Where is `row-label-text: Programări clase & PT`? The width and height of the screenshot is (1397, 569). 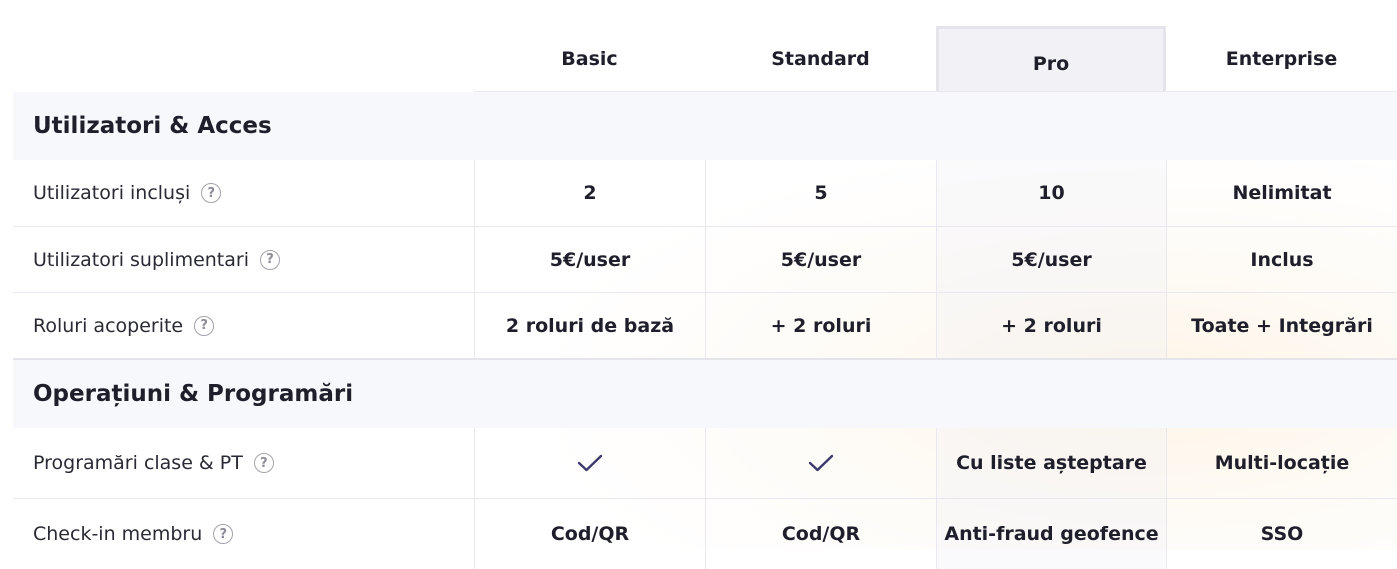 row-label-text: Programări clase & PT is located at coordinates (138, 463).